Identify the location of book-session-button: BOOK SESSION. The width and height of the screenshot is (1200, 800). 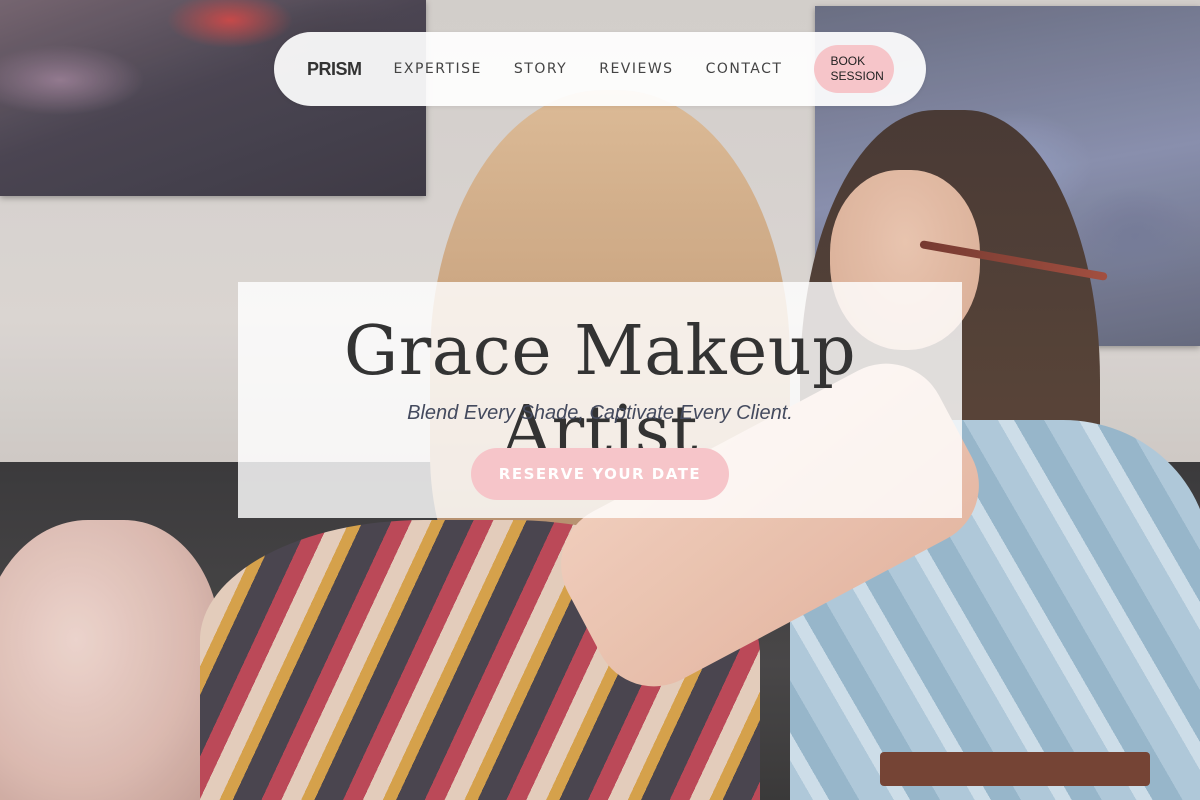
(854, 69).